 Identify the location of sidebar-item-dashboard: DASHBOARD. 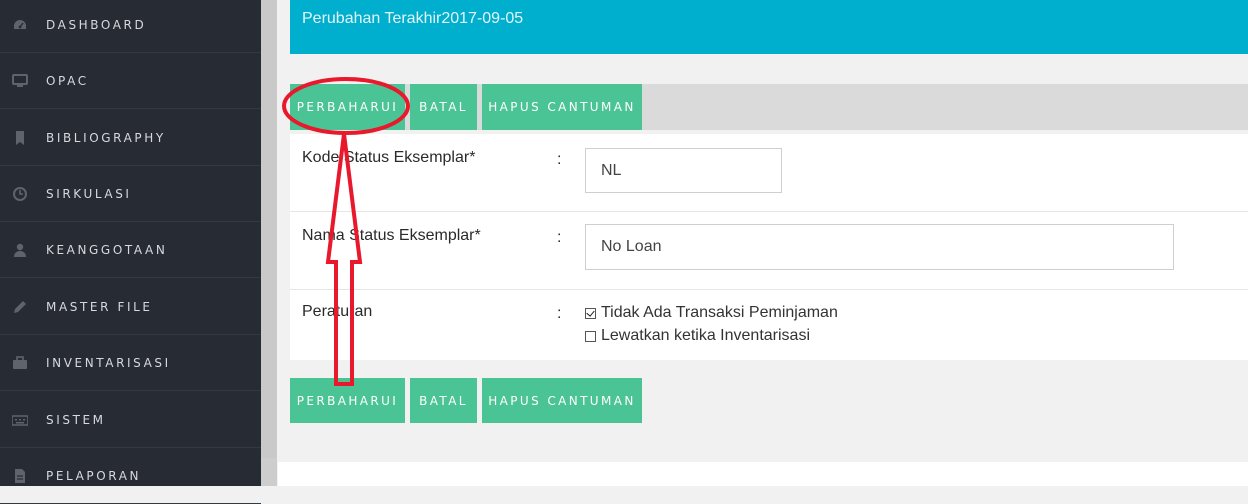
(130, 26).